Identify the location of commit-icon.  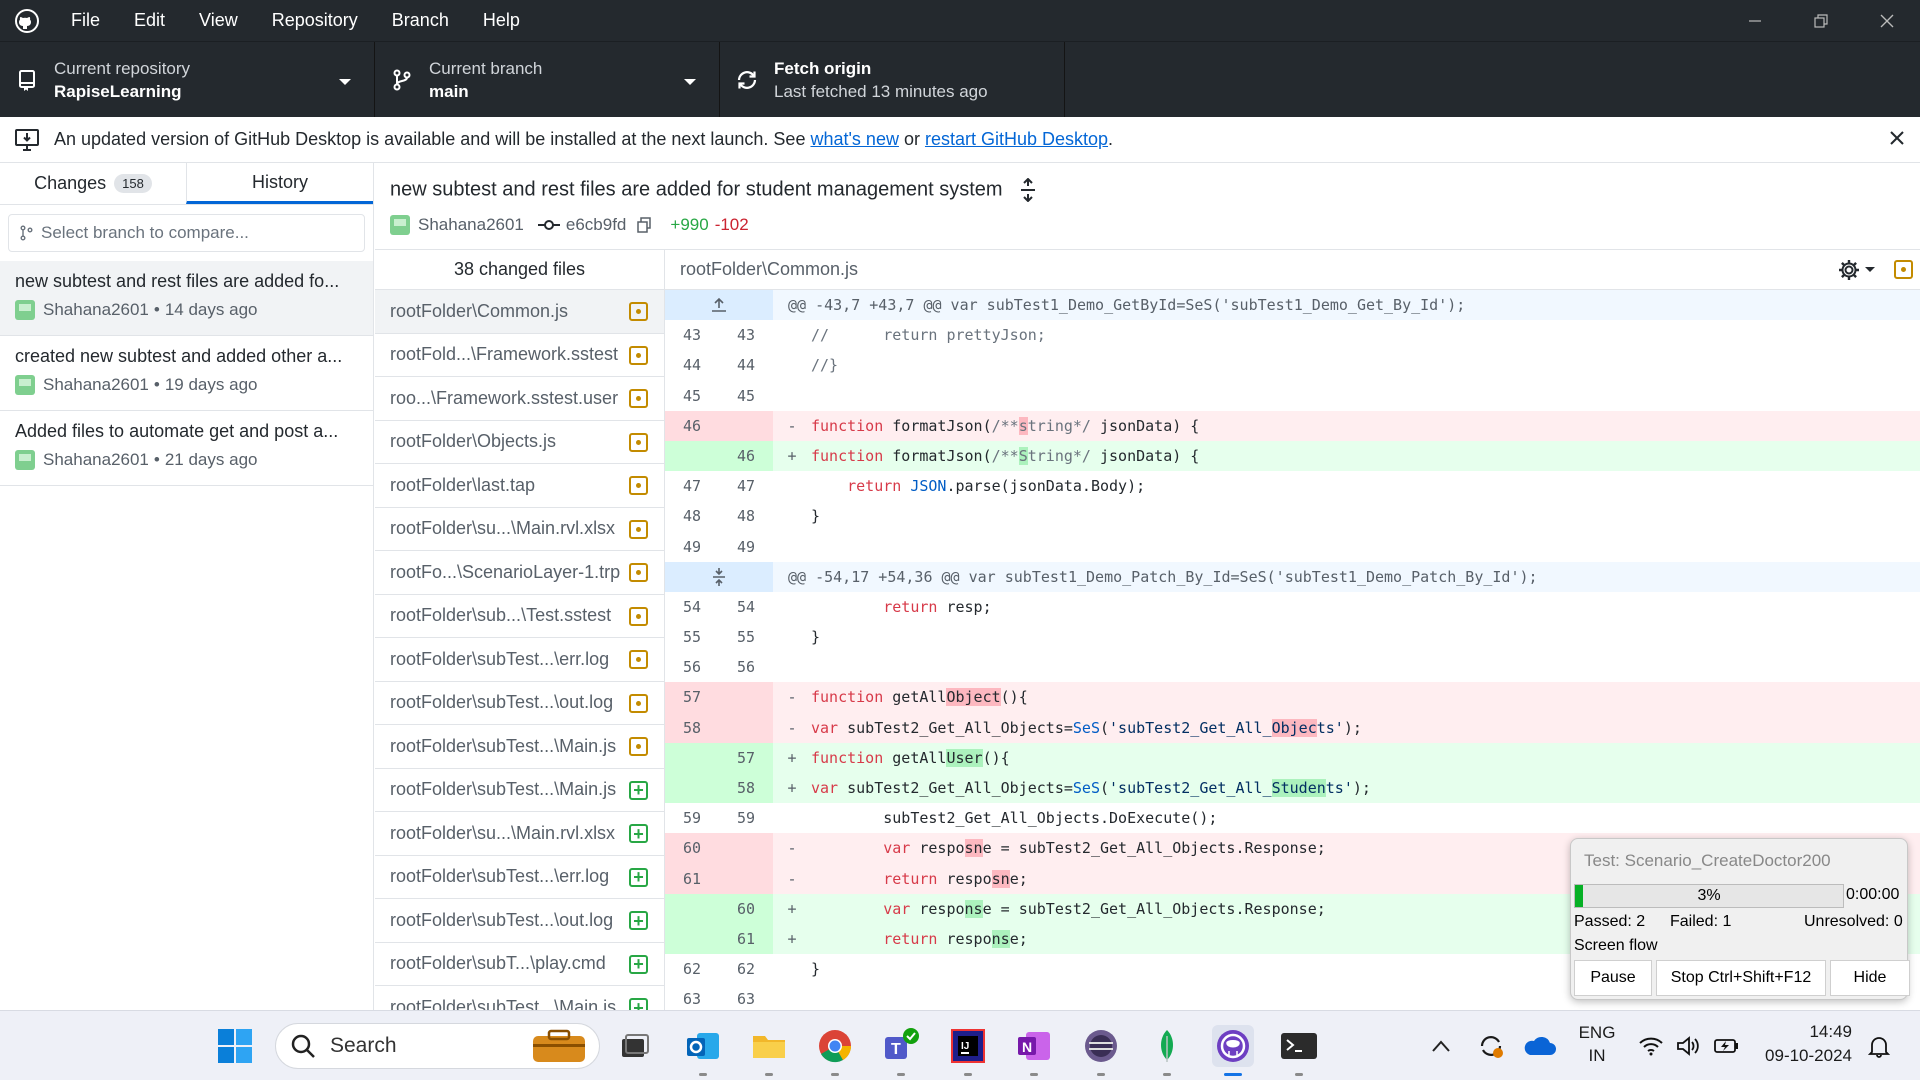
(548, 225).